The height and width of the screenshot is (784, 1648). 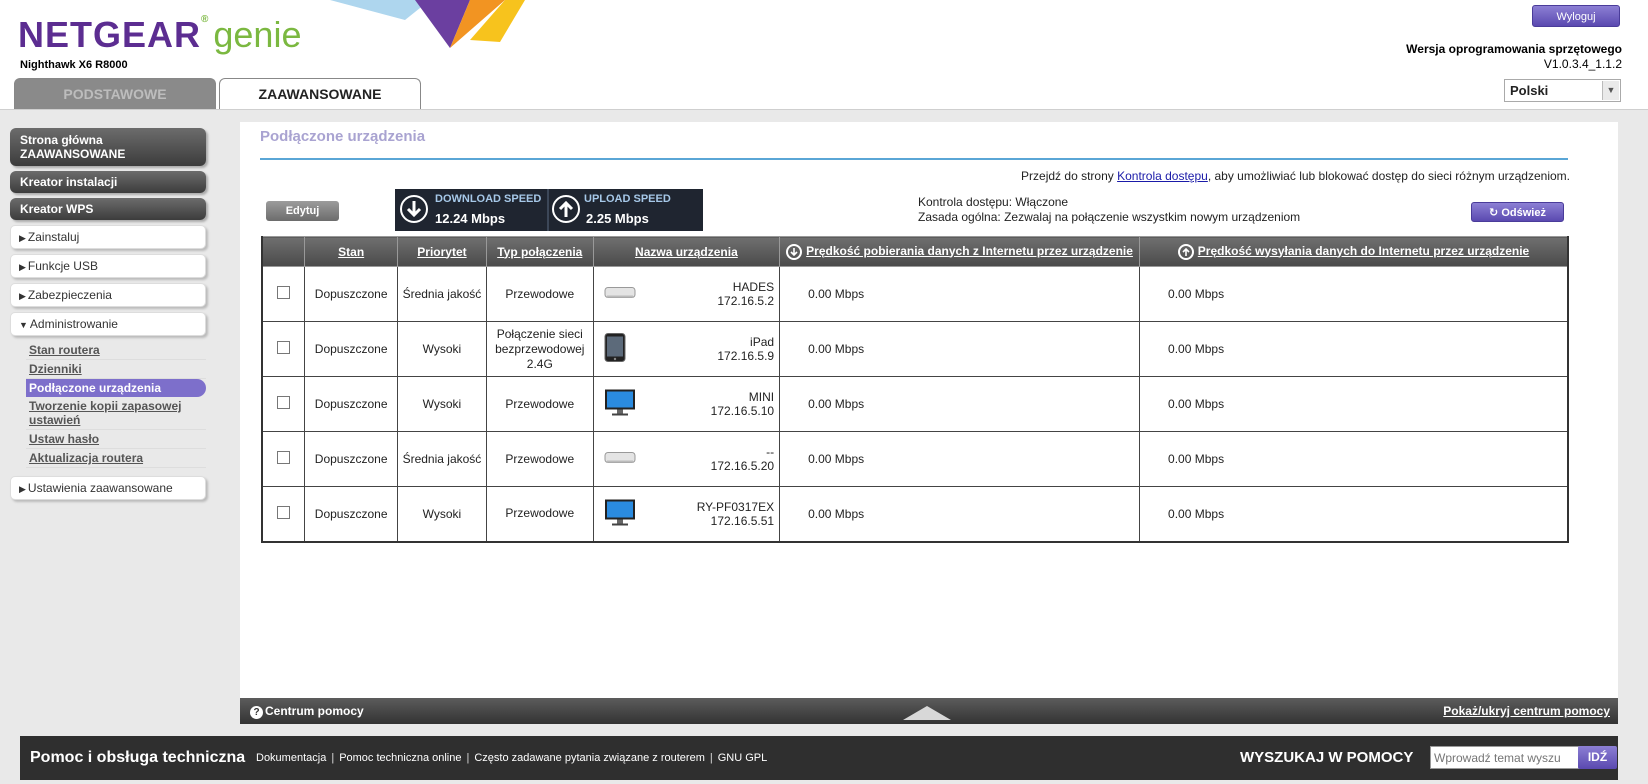 What do you see at coordinates (116, 369) in the screenshot?
I see `sidebar-link-logs: Dzienniki` at bounding box center [116, 369].